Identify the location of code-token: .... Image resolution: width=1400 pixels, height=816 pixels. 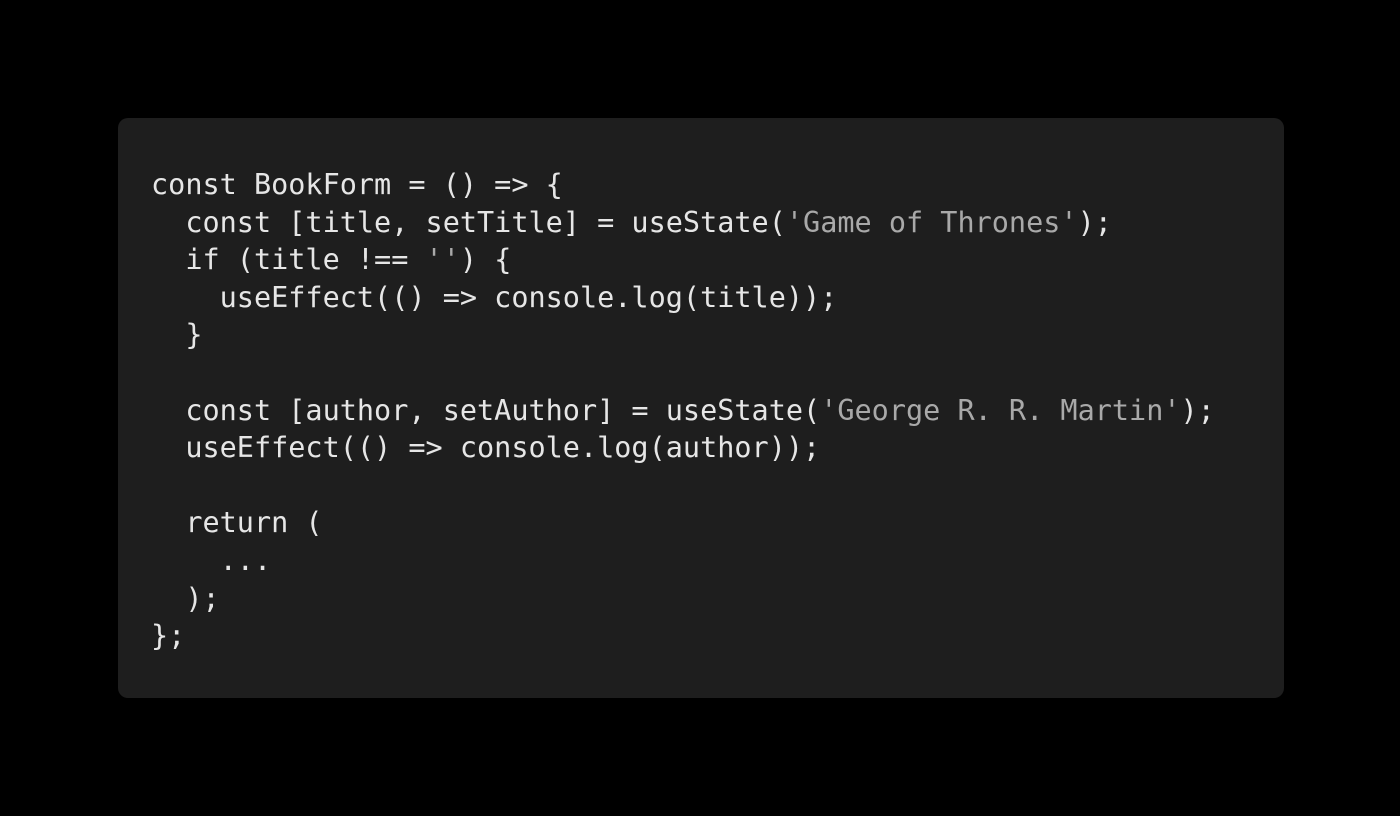
(211, 560).